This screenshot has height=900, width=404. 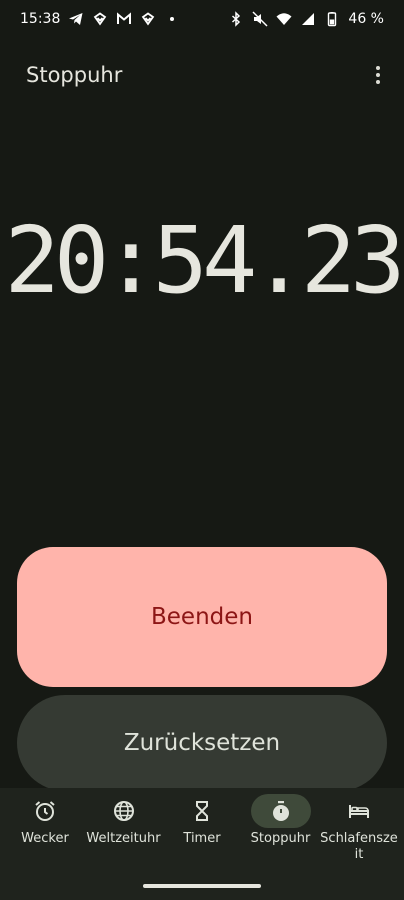 I want to click on nav-item-timer: Timer, so click(x=202, y=828).